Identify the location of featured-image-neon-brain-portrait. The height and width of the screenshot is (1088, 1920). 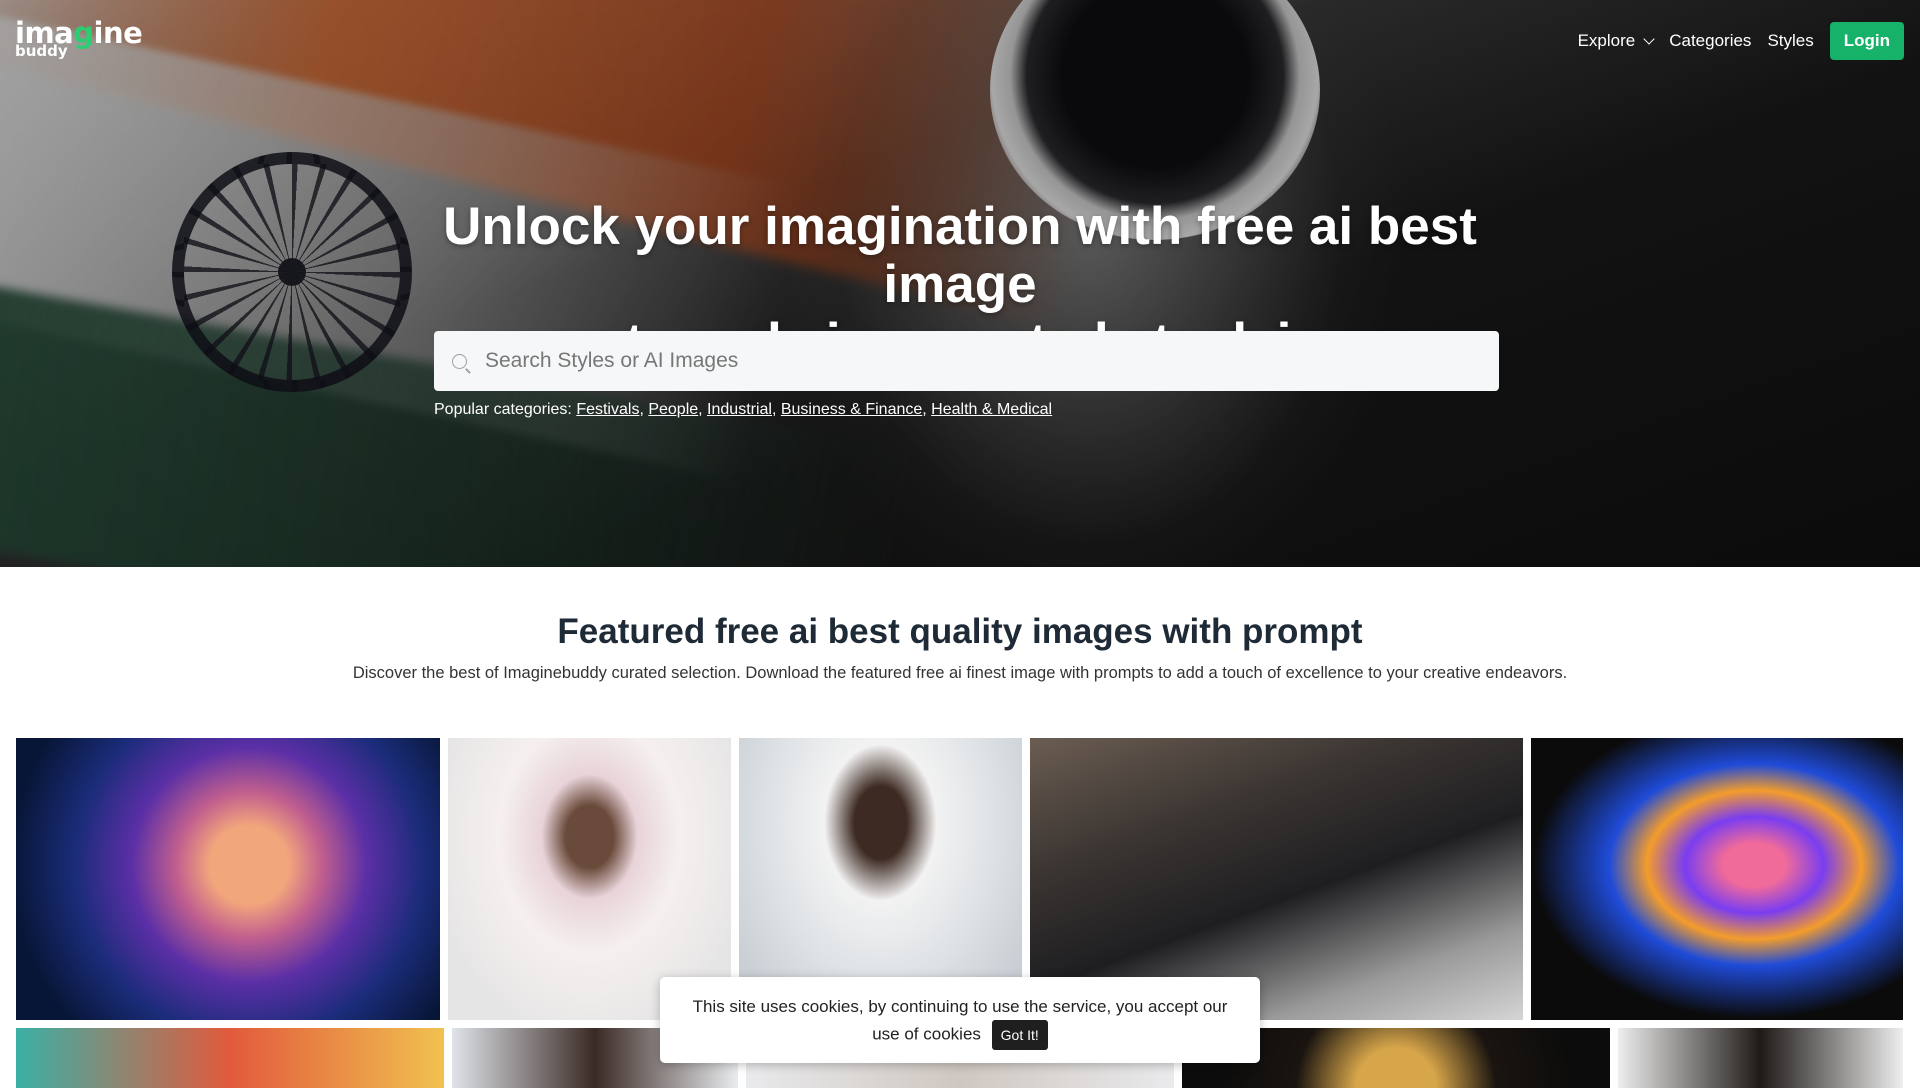
(228, 879).